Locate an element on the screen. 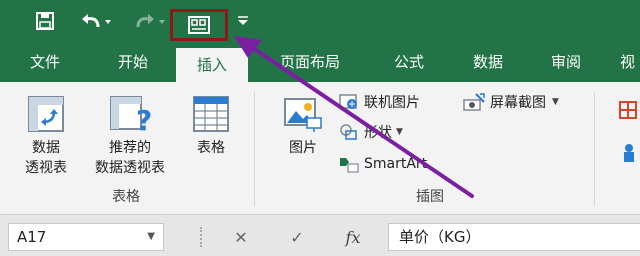 This screenshot has height=256, width=640. tab-formulas: 公式 is located at coordinates (409, 62).